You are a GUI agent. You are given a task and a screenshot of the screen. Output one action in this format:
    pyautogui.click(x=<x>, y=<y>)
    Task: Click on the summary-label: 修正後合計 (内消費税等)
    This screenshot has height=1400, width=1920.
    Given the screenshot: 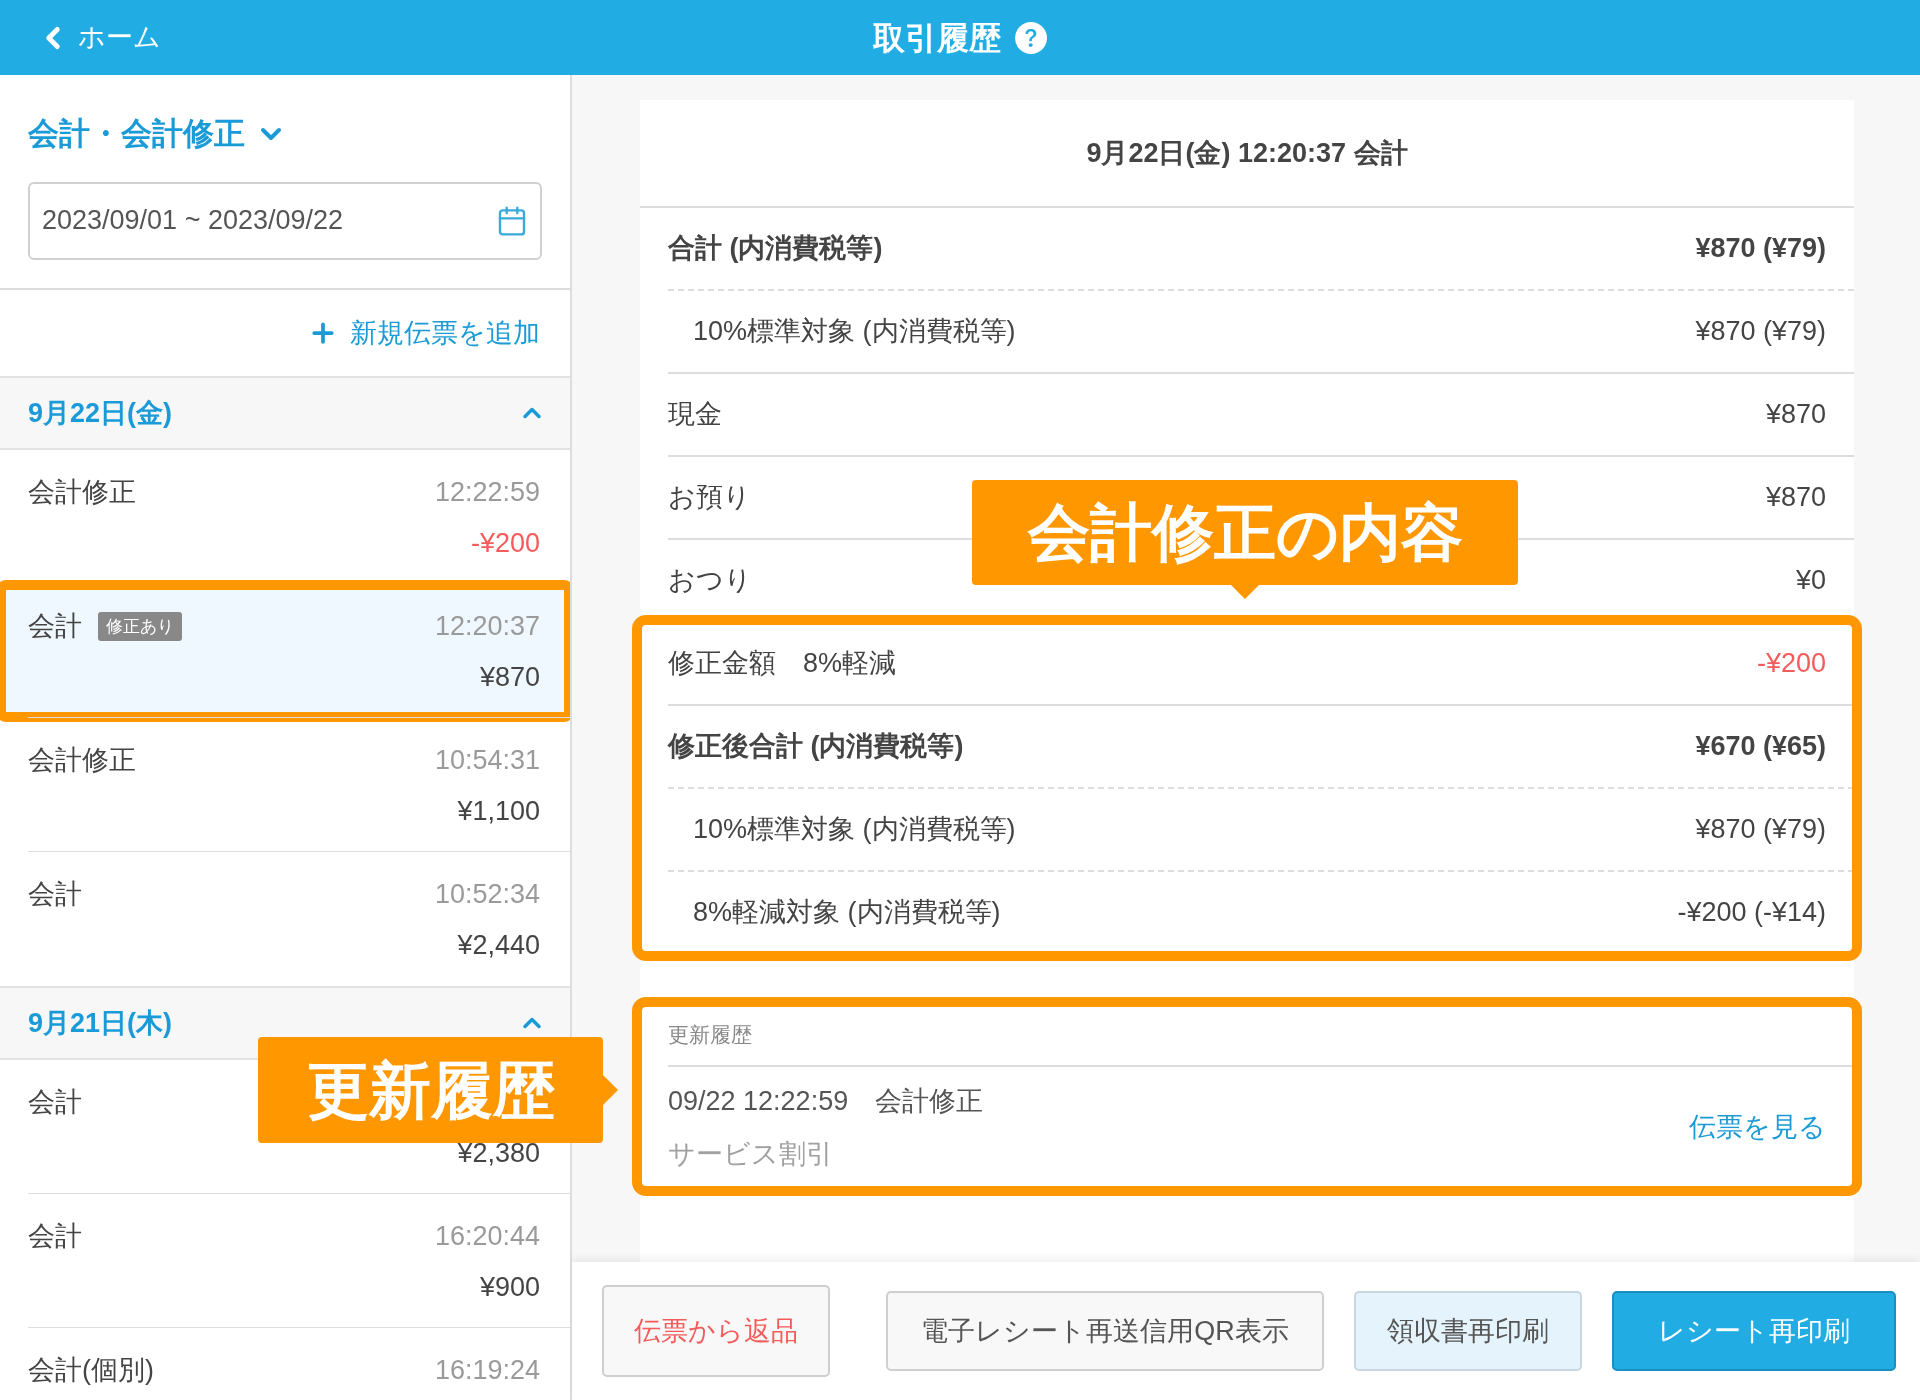 What is the action you would take?
    pyautogui.click(x=816, y=747)
    